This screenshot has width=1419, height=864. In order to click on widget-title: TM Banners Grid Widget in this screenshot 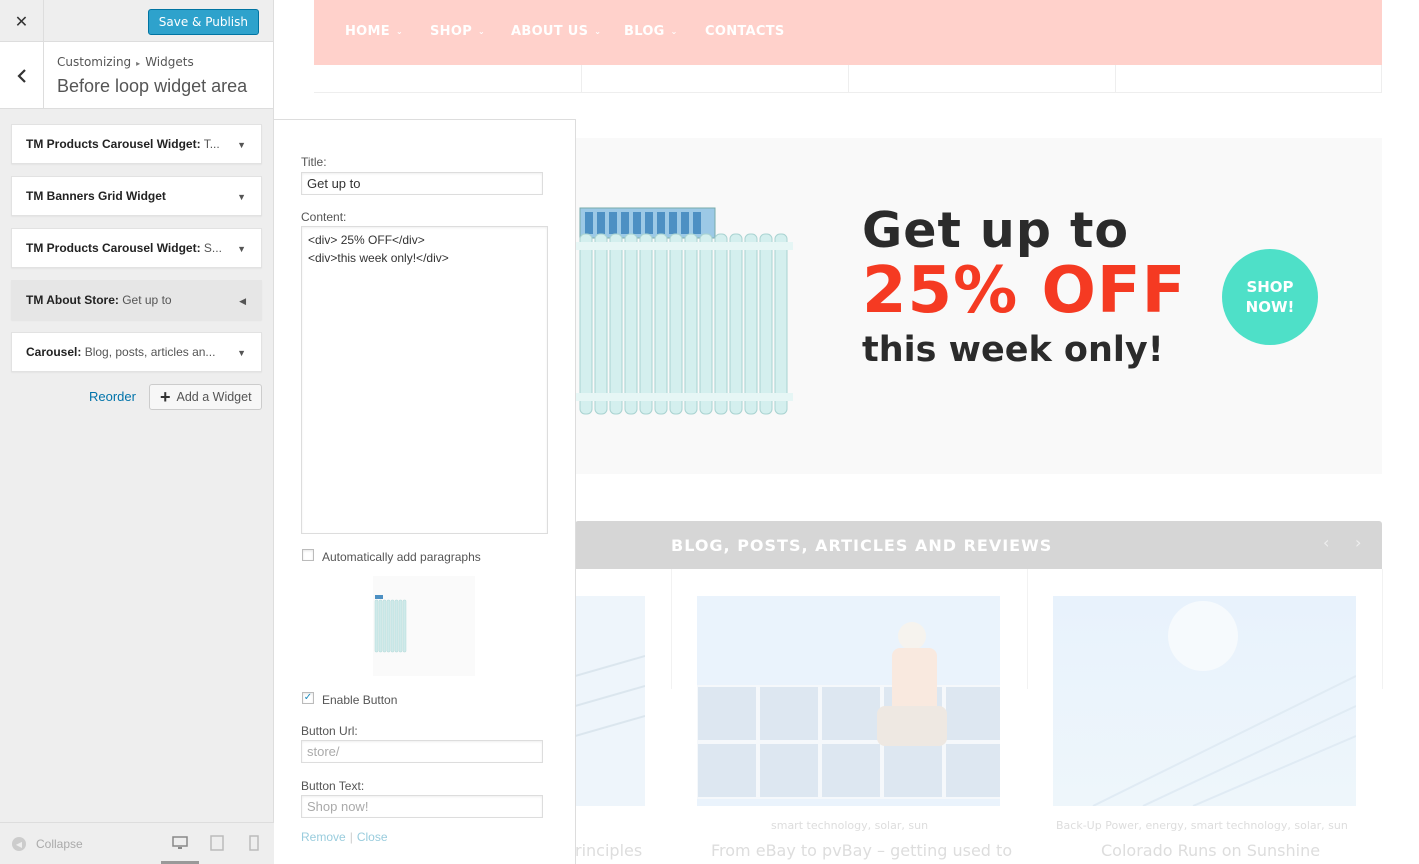, I will do `click(96, 196)`.